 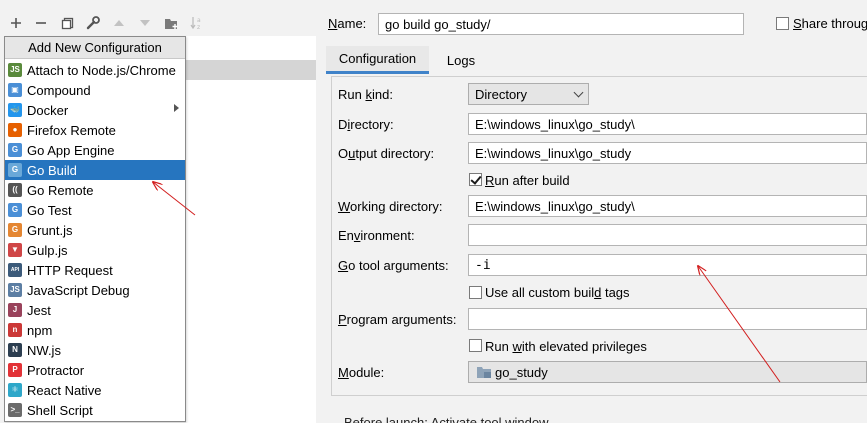 What do you see at coordinates (561, 24) in the screenshot?
I see `name-field: go build go_study/` at bounding box center [561, 24].